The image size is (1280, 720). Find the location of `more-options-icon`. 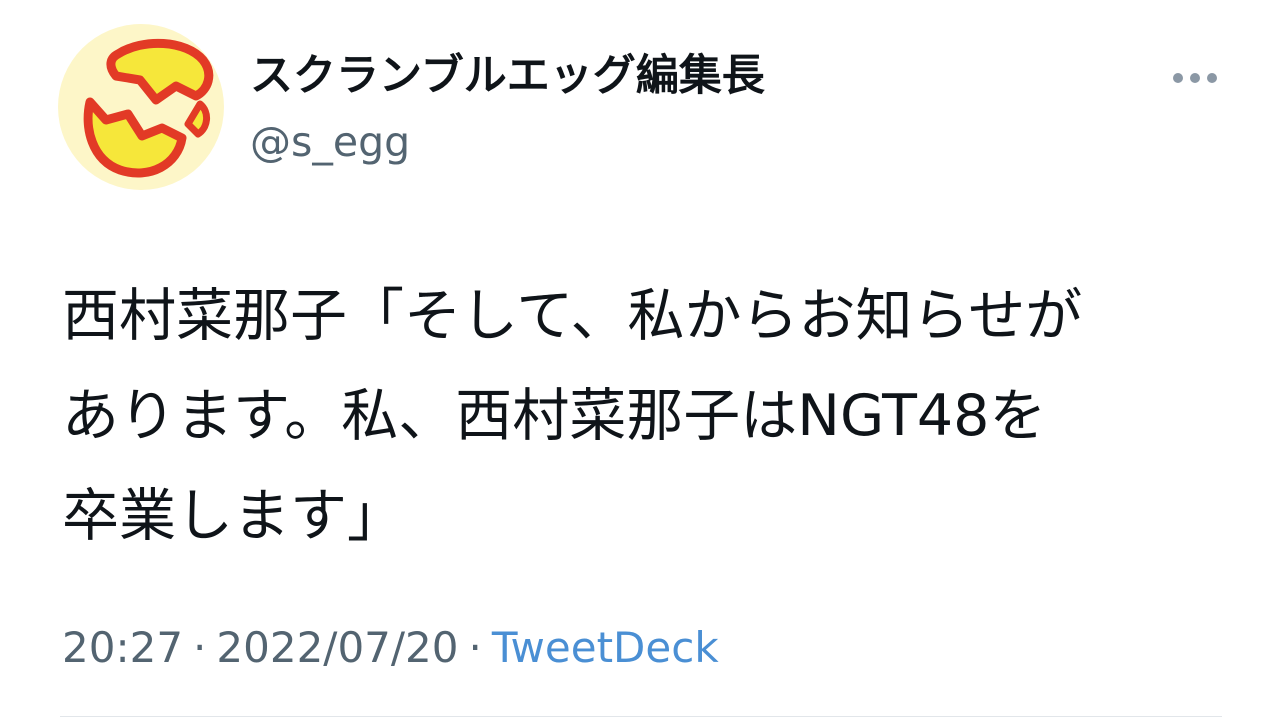

more-options-icon is located at coordinates (1195, 78).